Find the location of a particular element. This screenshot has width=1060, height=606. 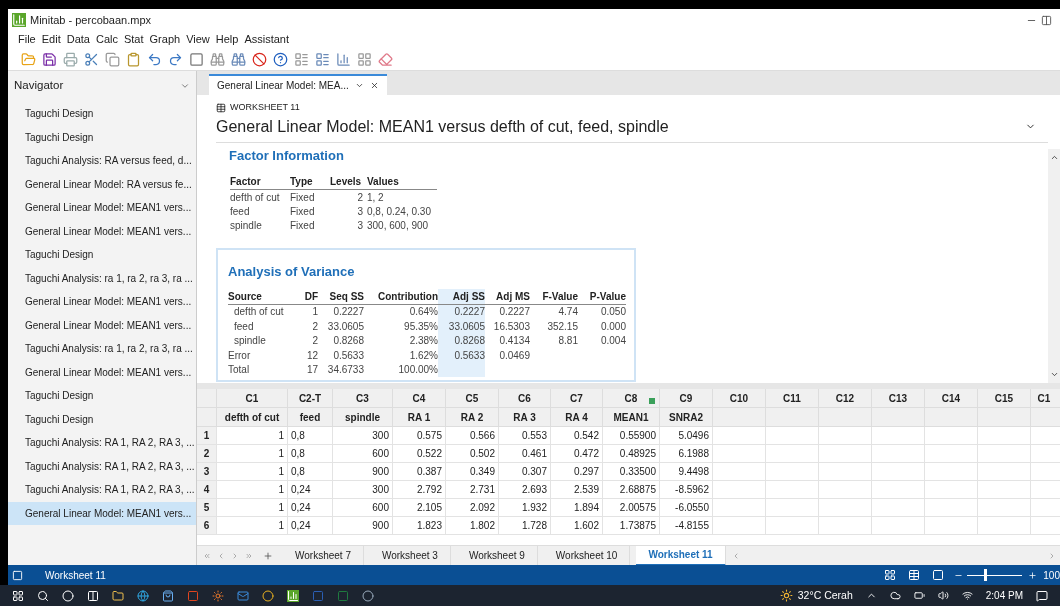

chart-app-icon is located at coordinates (293, 595).